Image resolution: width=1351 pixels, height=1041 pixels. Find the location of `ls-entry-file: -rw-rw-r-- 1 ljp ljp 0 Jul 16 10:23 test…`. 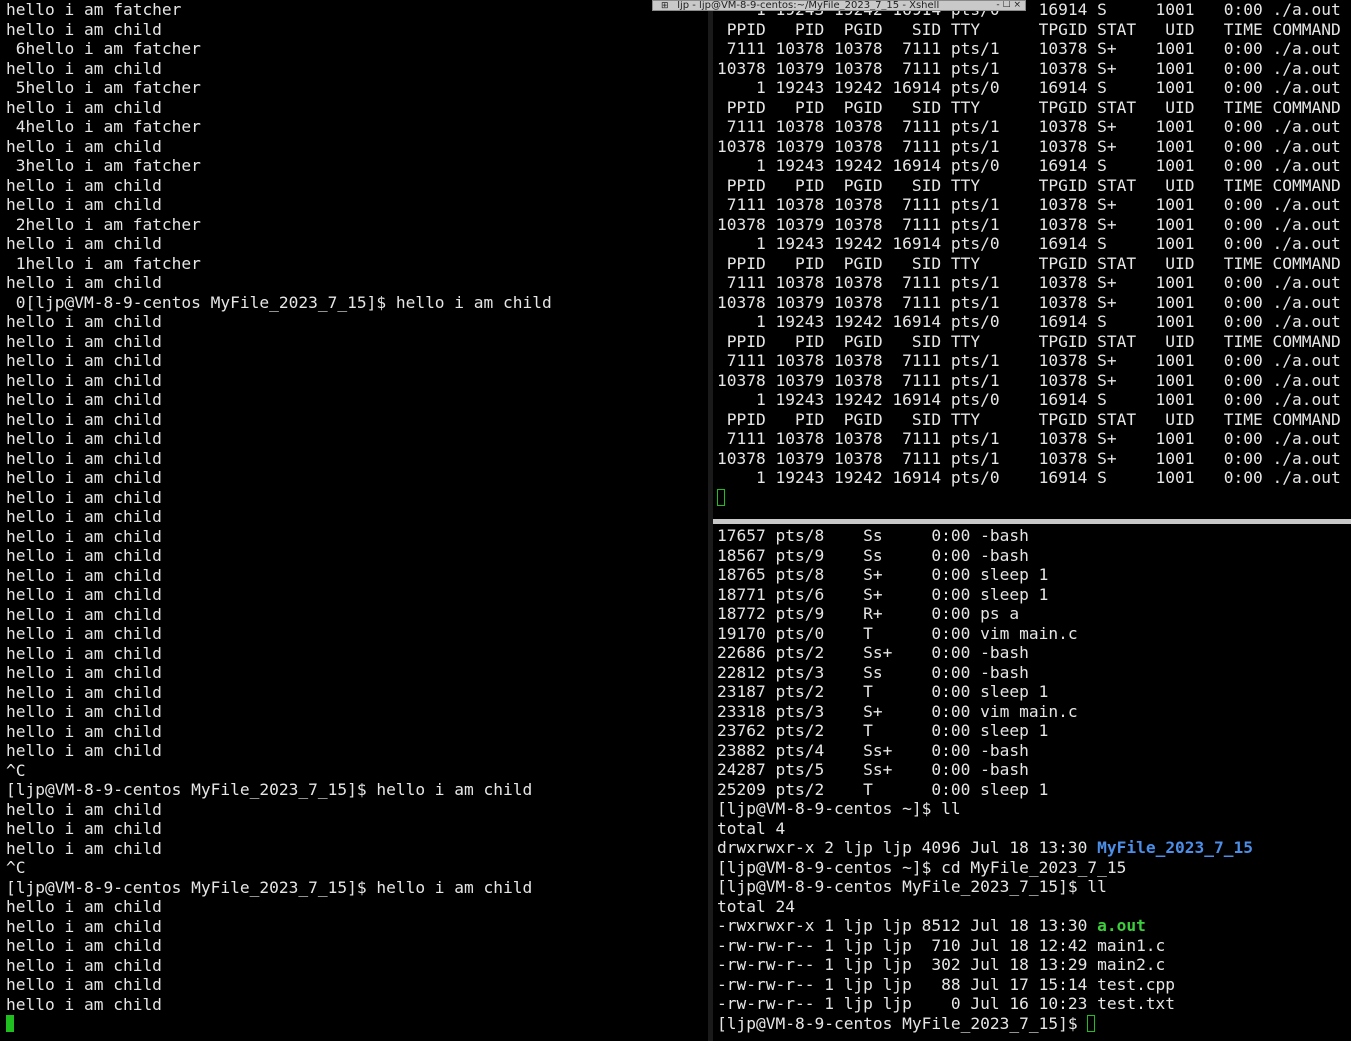

ls-entry-file: -rw-rw-r-- 1 ljp ljp 0 Jul 16 10:23 test… is located at coordinates (946, 1003).